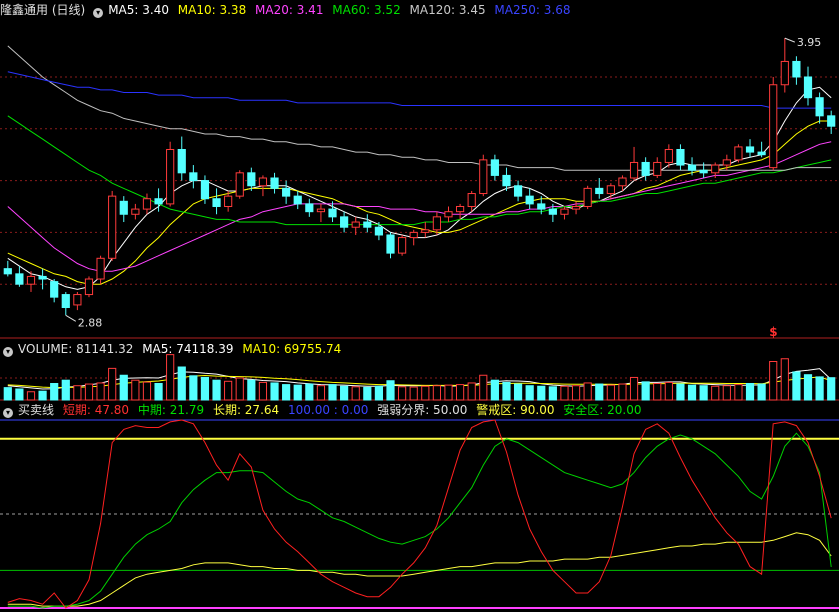  What do you see at coordinates (76, 349) in the screenshot?
I see `volume-label: VOLUME: 81141.32` at bounding box center [76, 349].